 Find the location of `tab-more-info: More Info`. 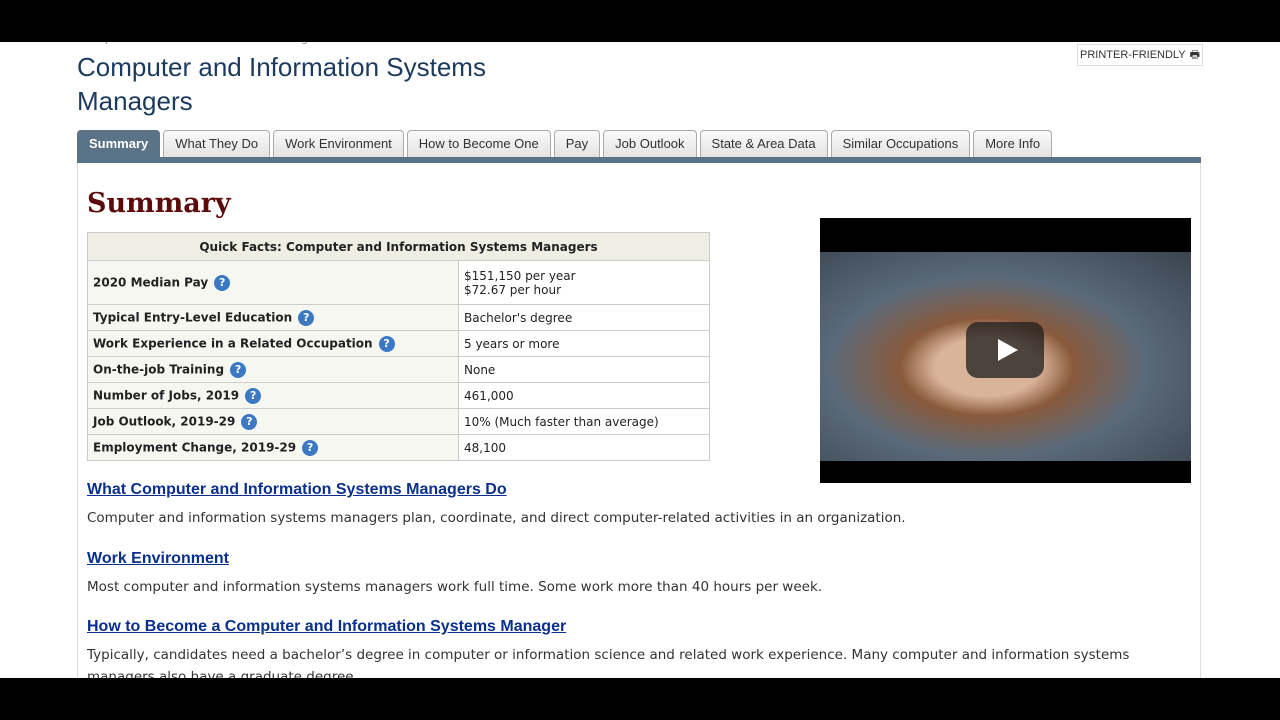

tab-more-info: More Info is located at coordinates (1013, 144).